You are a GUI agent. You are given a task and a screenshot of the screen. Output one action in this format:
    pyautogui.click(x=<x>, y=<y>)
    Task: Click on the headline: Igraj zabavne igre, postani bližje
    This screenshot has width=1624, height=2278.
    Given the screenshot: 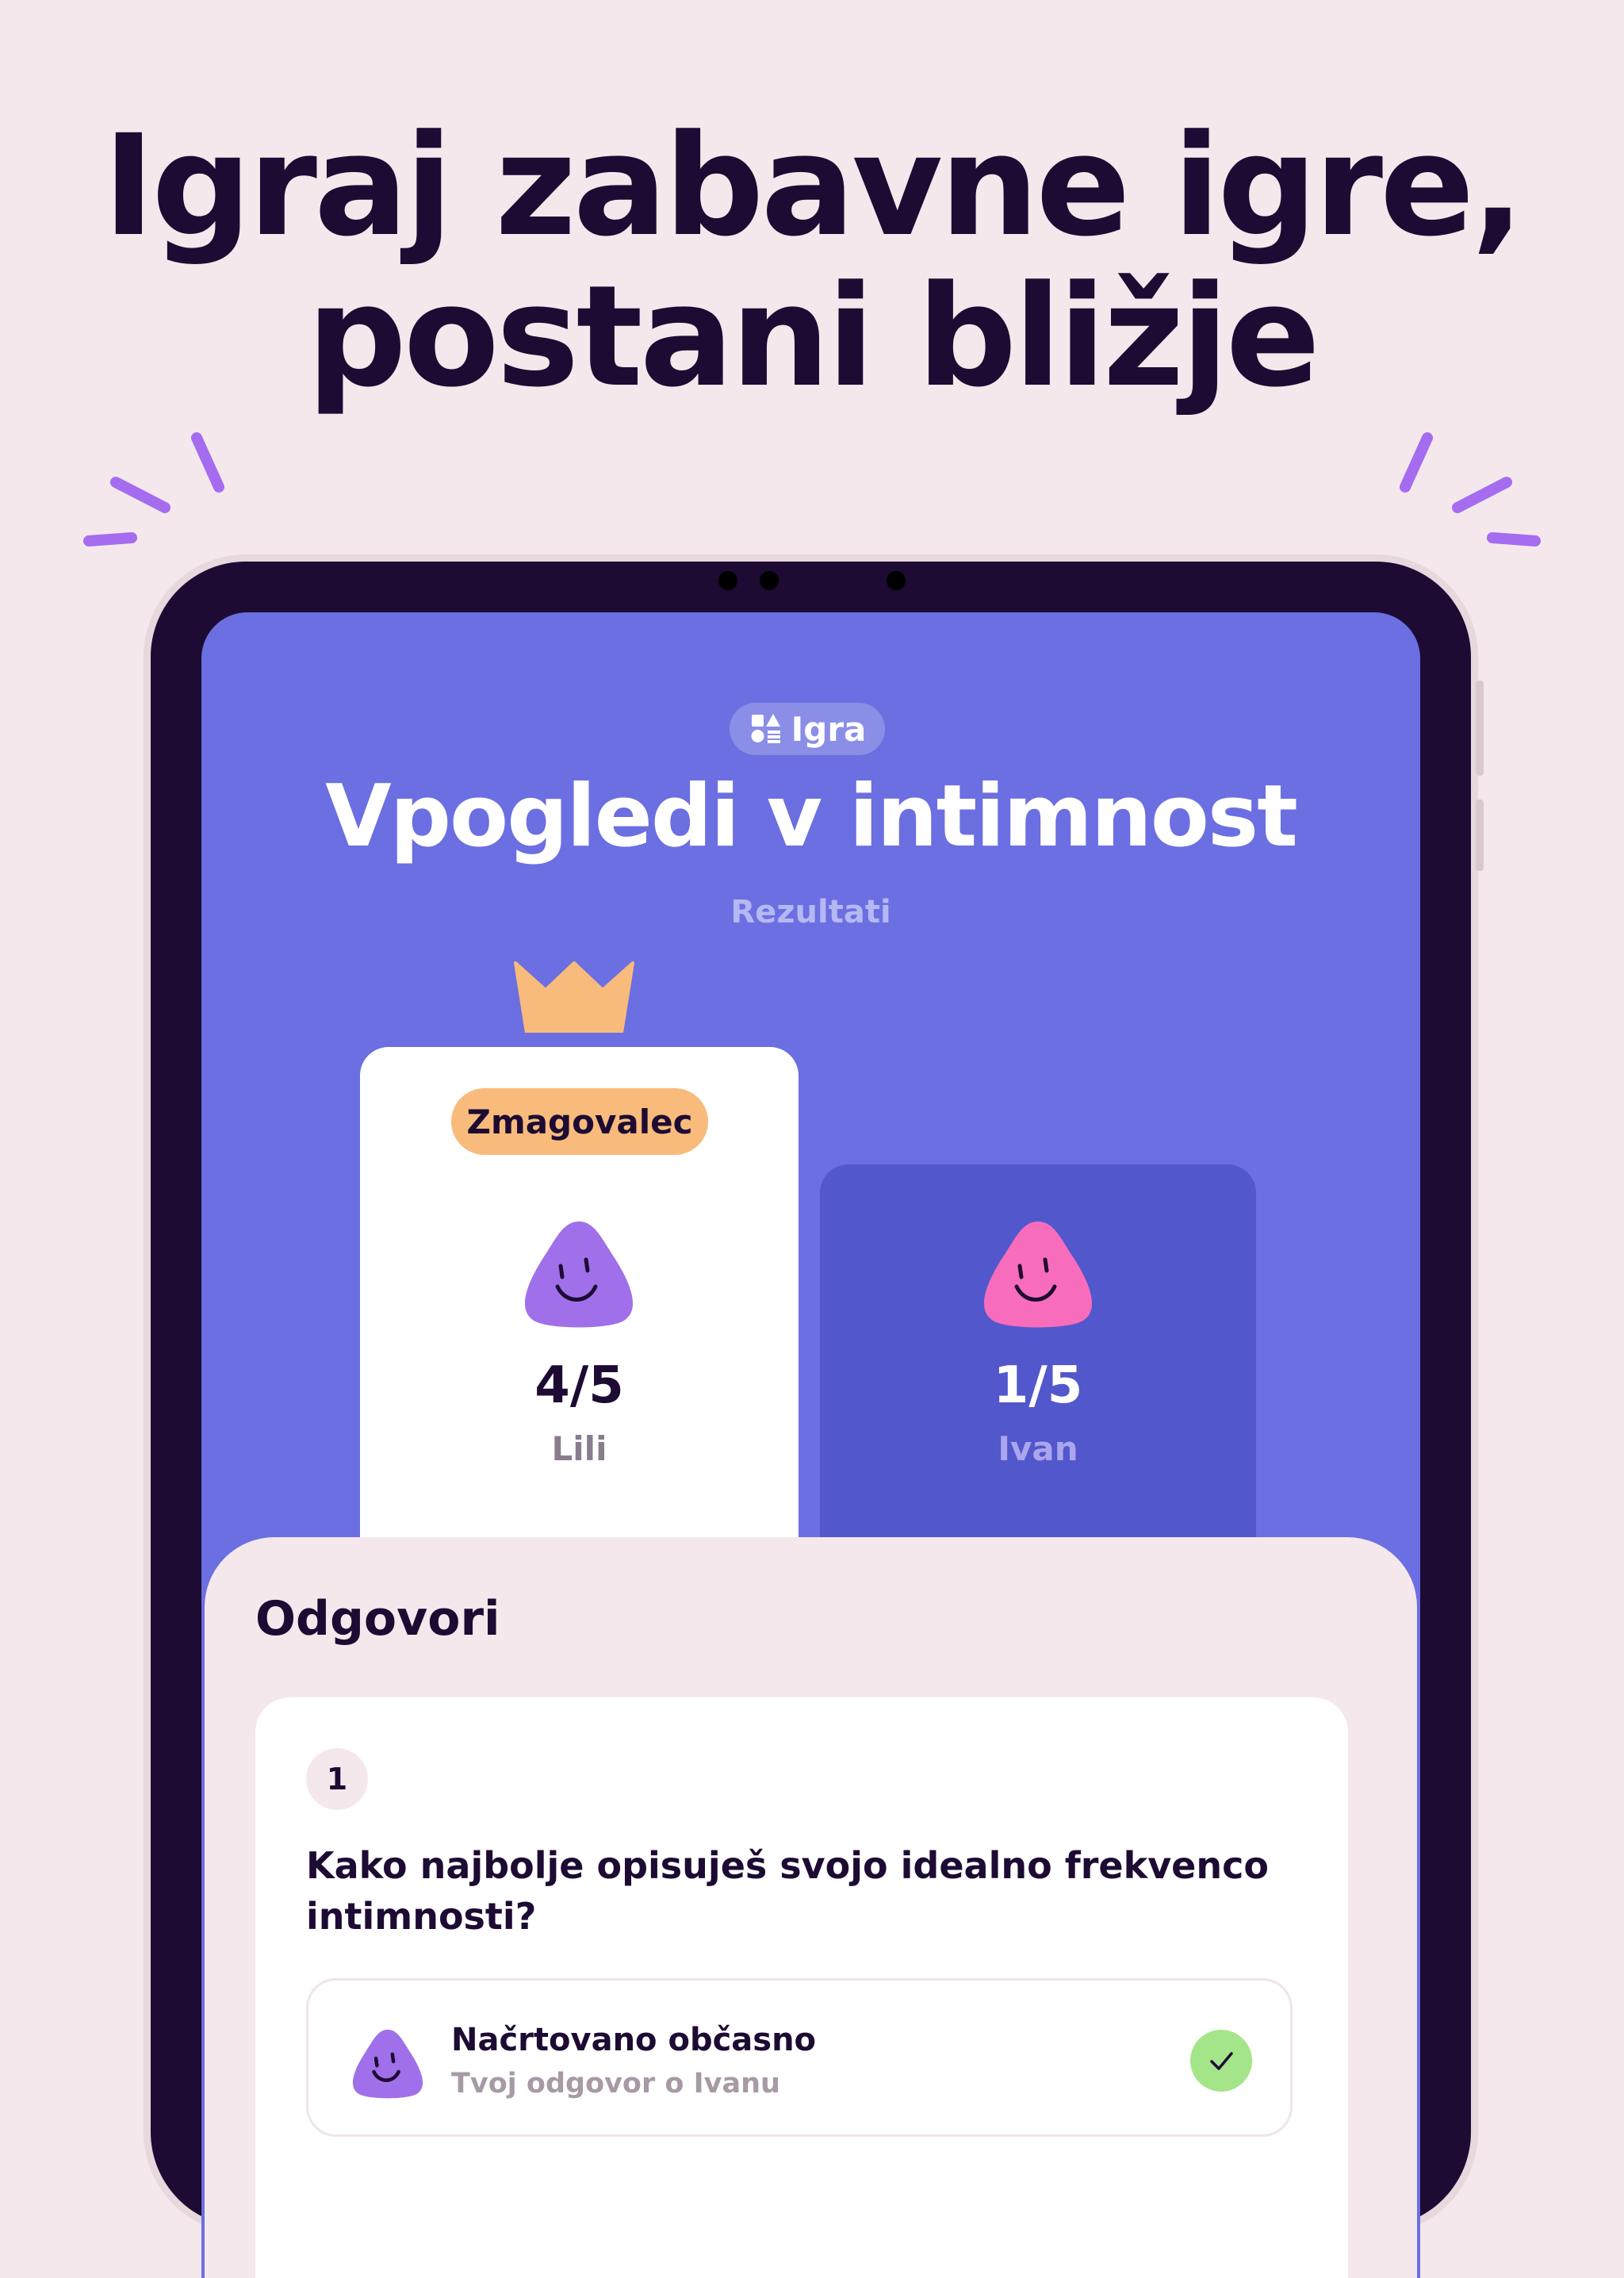 What is the action you would take?
    pyautogui.click(x=812, y=261)
    